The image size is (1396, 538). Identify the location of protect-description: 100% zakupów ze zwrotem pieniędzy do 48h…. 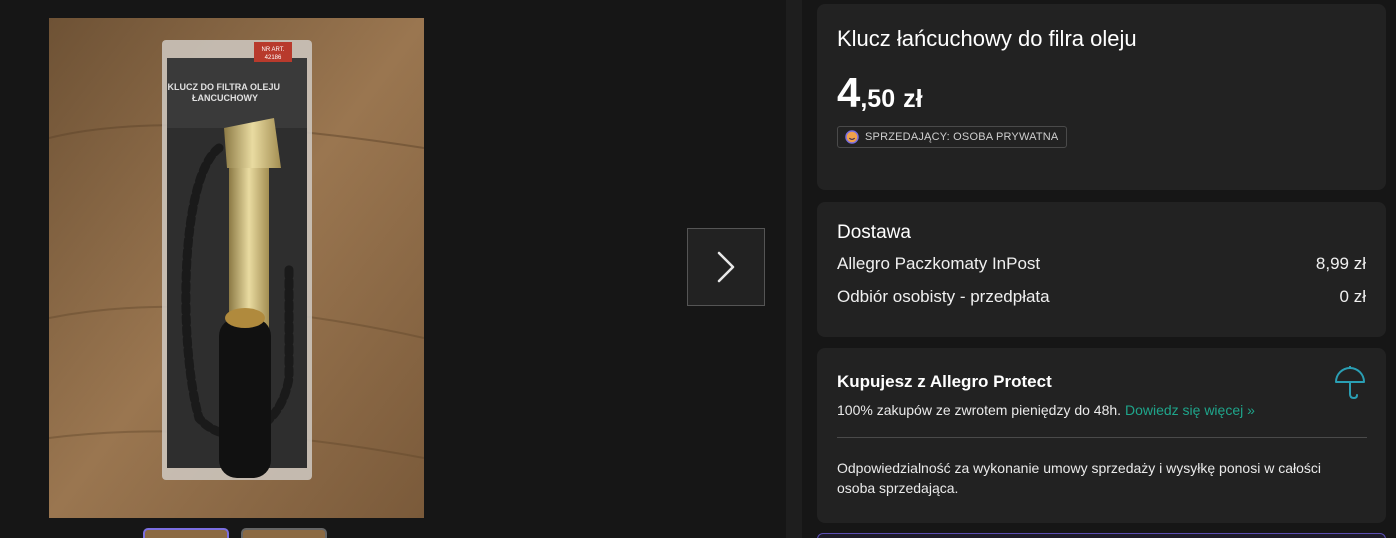
(1101, 410).